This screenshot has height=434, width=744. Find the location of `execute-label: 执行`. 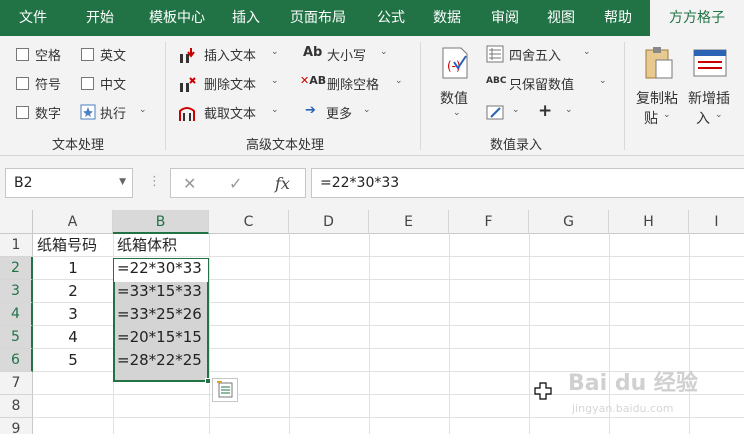

execute-label: 执行 is located at coordinates (113, 114).